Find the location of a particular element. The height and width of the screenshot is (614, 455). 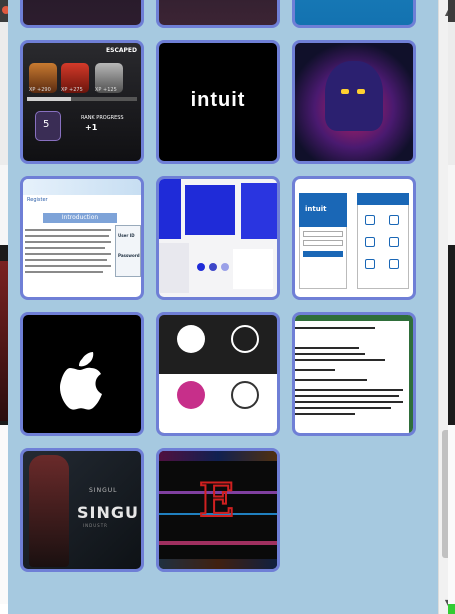

thumbnail-intuit-logo: intuit is located at coordinates (218, 102).